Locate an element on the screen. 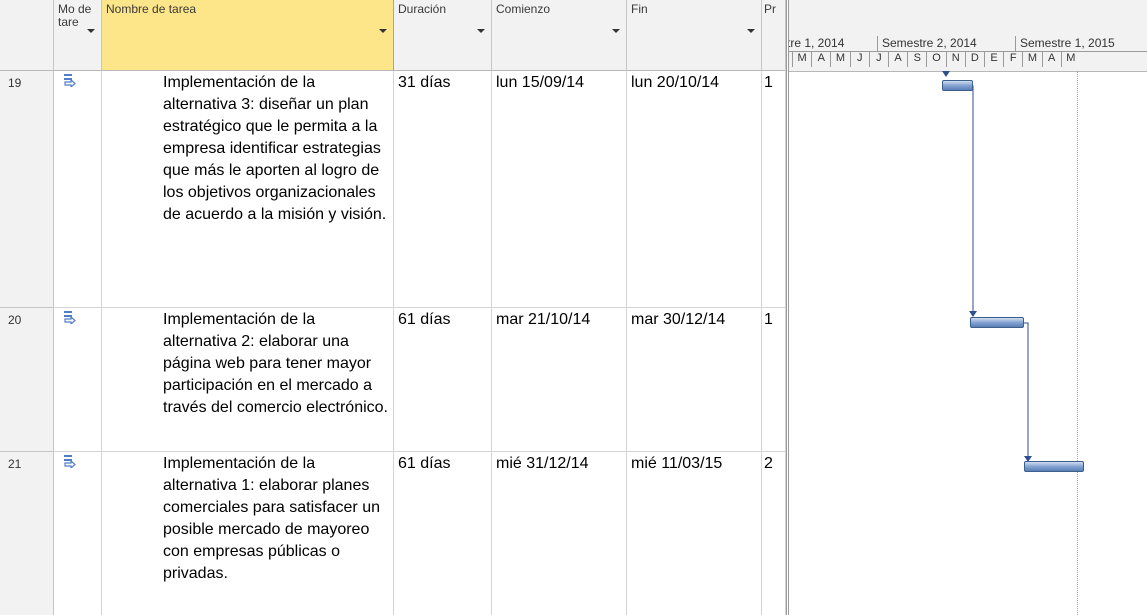 This screenshot has width=1147, height=615. column-header-start-label: Comienzo is located at coordinates (523, 9).